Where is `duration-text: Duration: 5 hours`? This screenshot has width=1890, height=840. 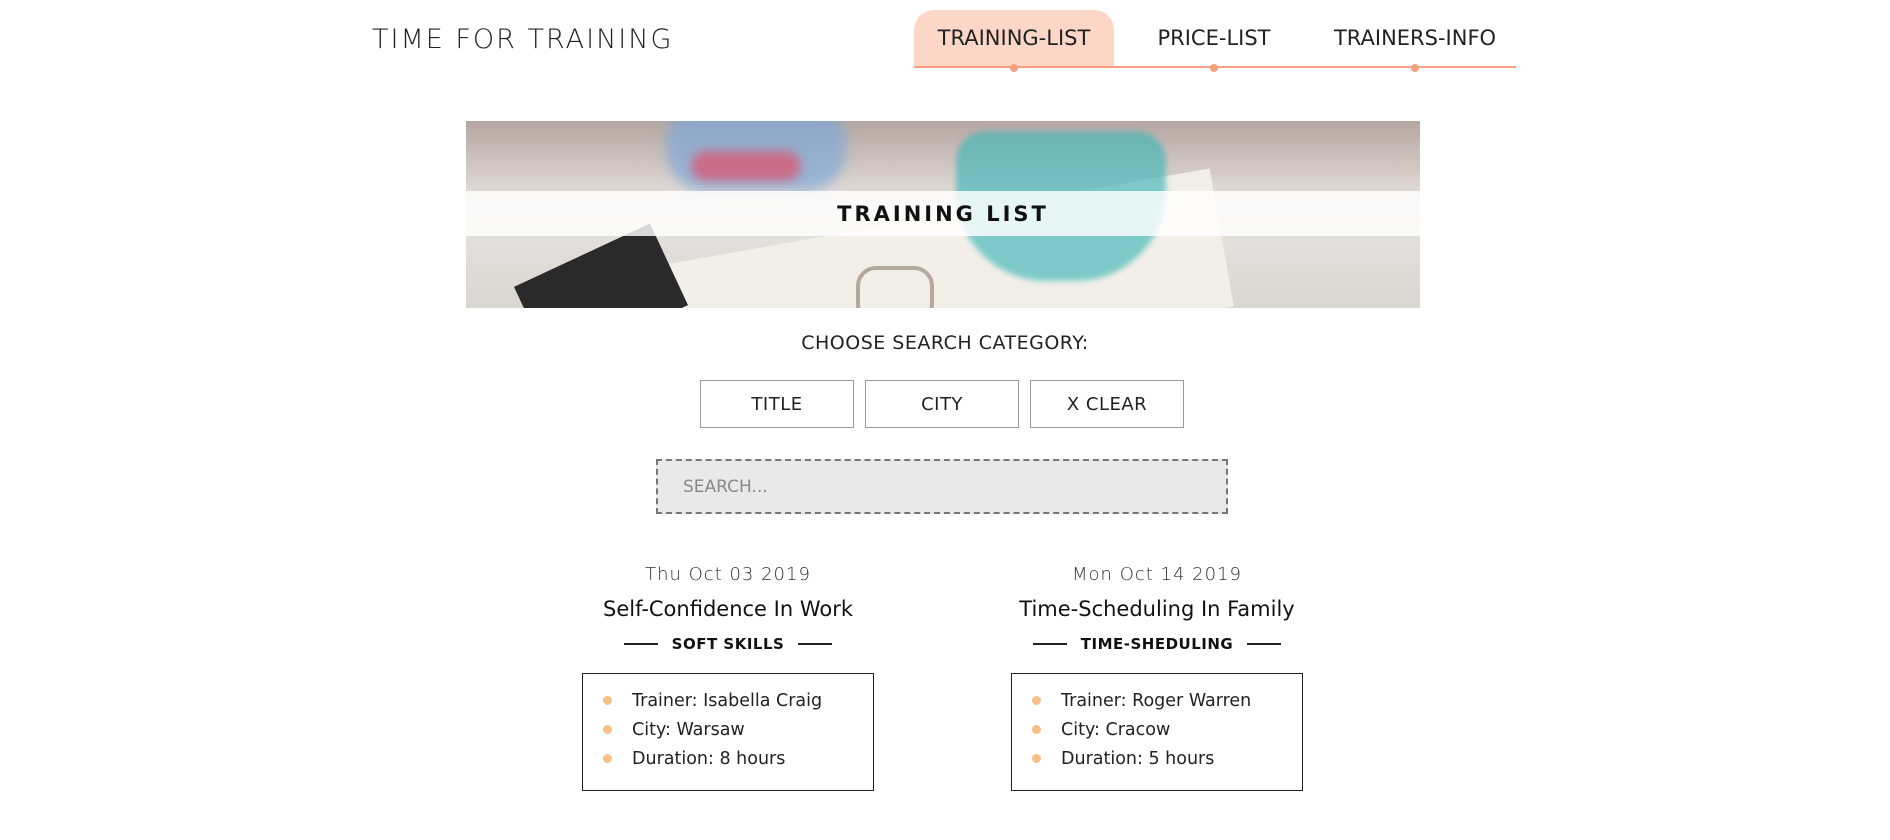 duration-text: Duration: 5 hours is located at coordinates (1138, 758).